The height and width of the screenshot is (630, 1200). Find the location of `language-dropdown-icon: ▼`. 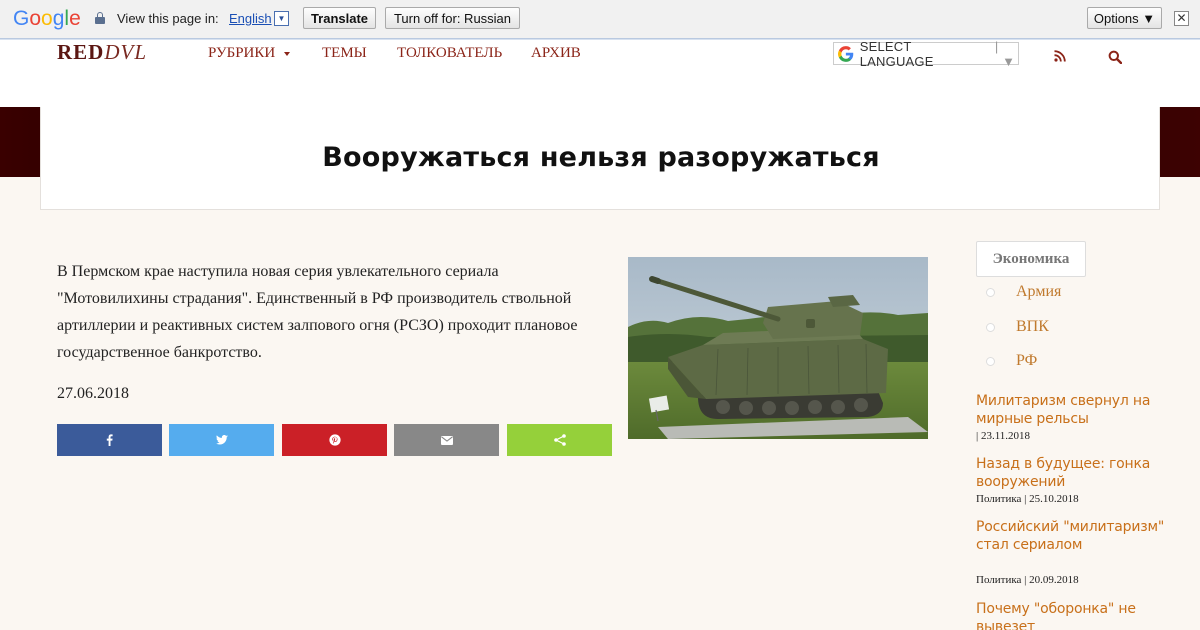

language-dropdown-icon: ▼ is located at coordinates (281, 18).